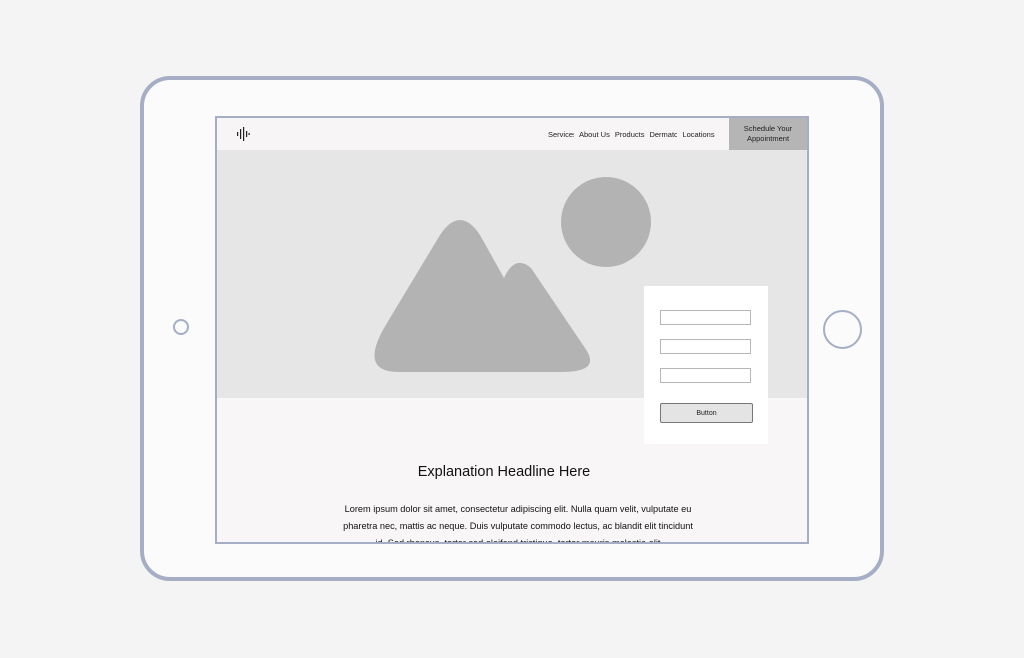  What do you see at coordinates (594, 134) in the screenshot?
I see `nav-link-about-us: About Us` at bounding box center [594, 134].